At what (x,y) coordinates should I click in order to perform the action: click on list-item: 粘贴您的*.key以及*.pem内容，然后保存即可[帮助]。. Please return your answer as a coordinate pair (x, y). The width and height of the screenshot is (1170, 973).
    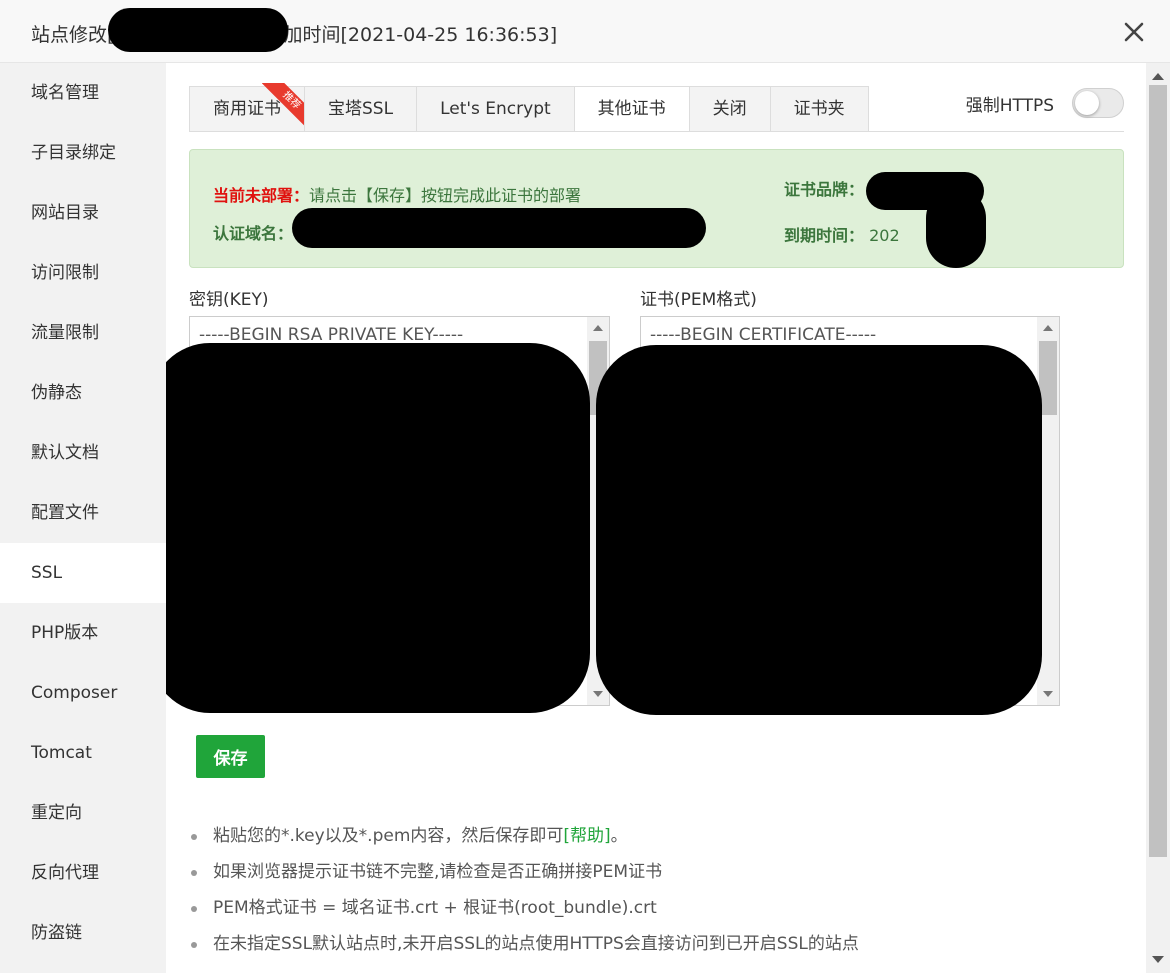
    Looking at the image, I should click on (524, 836).